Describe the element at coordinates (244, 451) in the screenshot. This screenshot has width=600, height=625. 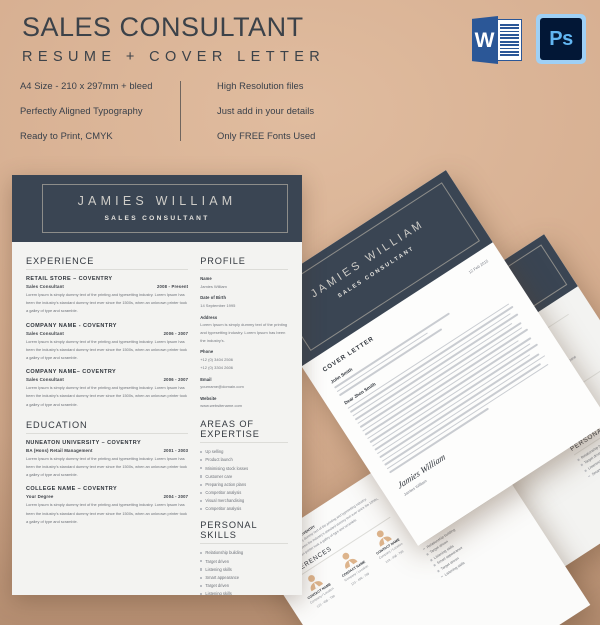
I see `expertise-item: Up selling` at that location.